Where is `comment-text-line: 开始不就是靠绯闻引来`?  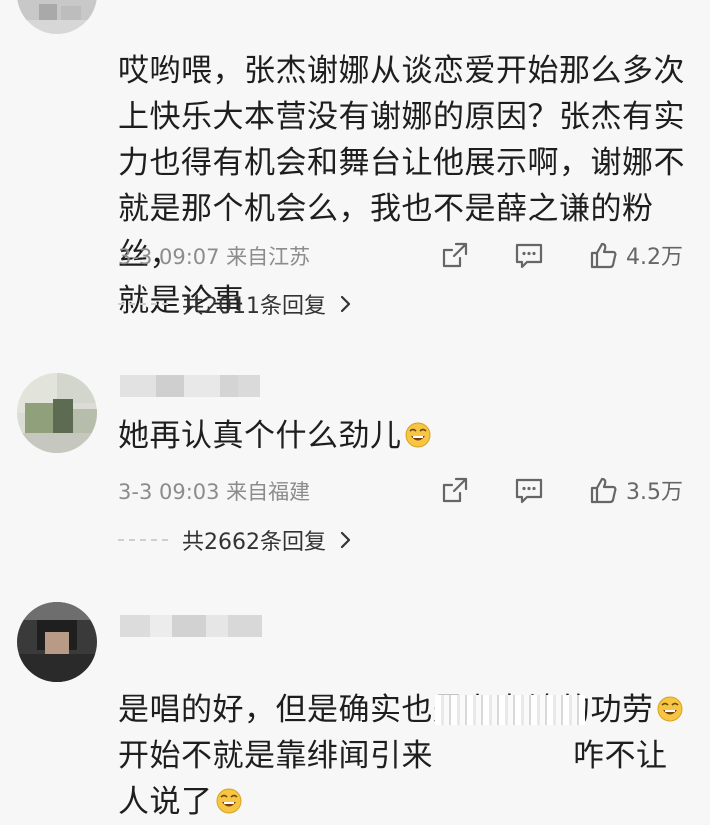
comment-text-line: 开始不就是靠绯闻引来 is located at coordinates (275, 756).